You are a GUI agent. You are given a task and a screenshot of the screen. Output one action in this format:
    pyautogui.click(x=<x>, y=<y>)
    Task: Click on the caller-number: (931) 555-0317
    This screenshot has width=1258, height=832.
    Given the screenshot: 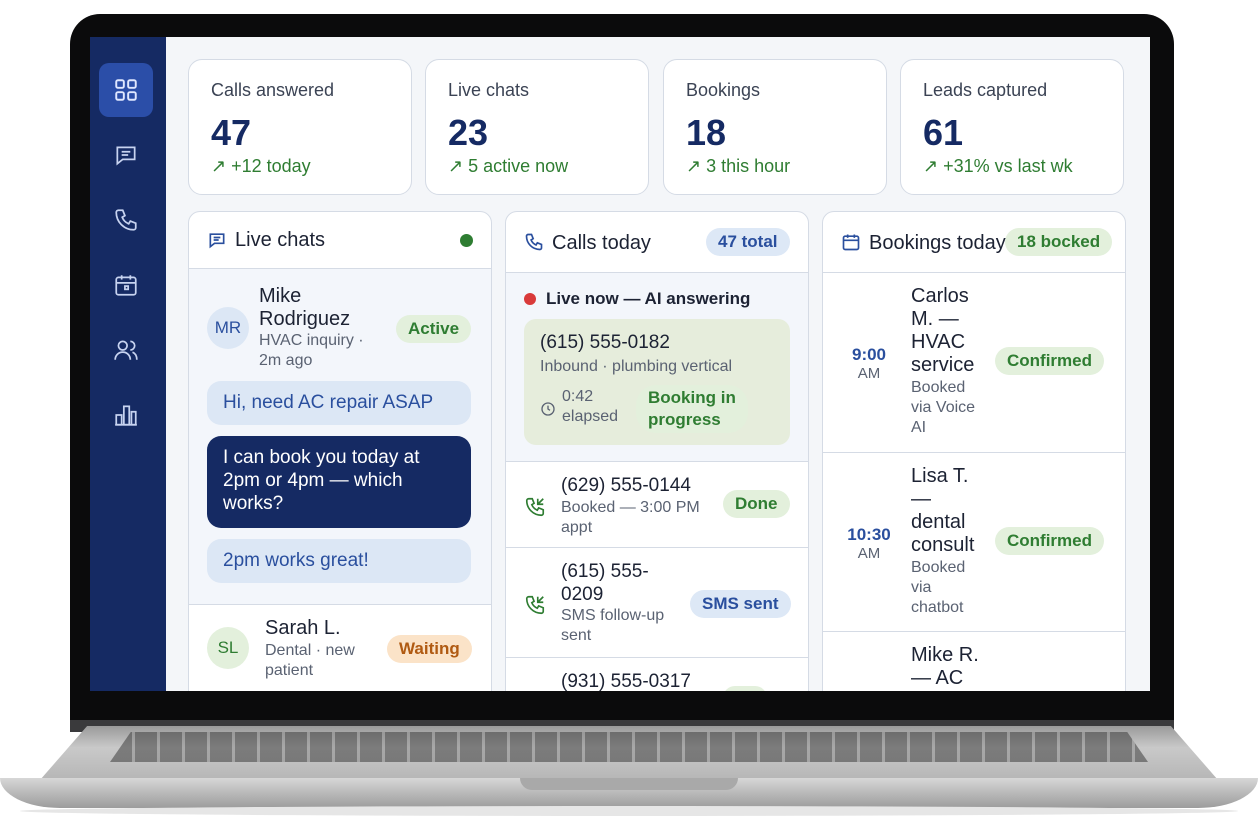 What is the action you would take?
    pyautogui.click(x=626, y=681)
    